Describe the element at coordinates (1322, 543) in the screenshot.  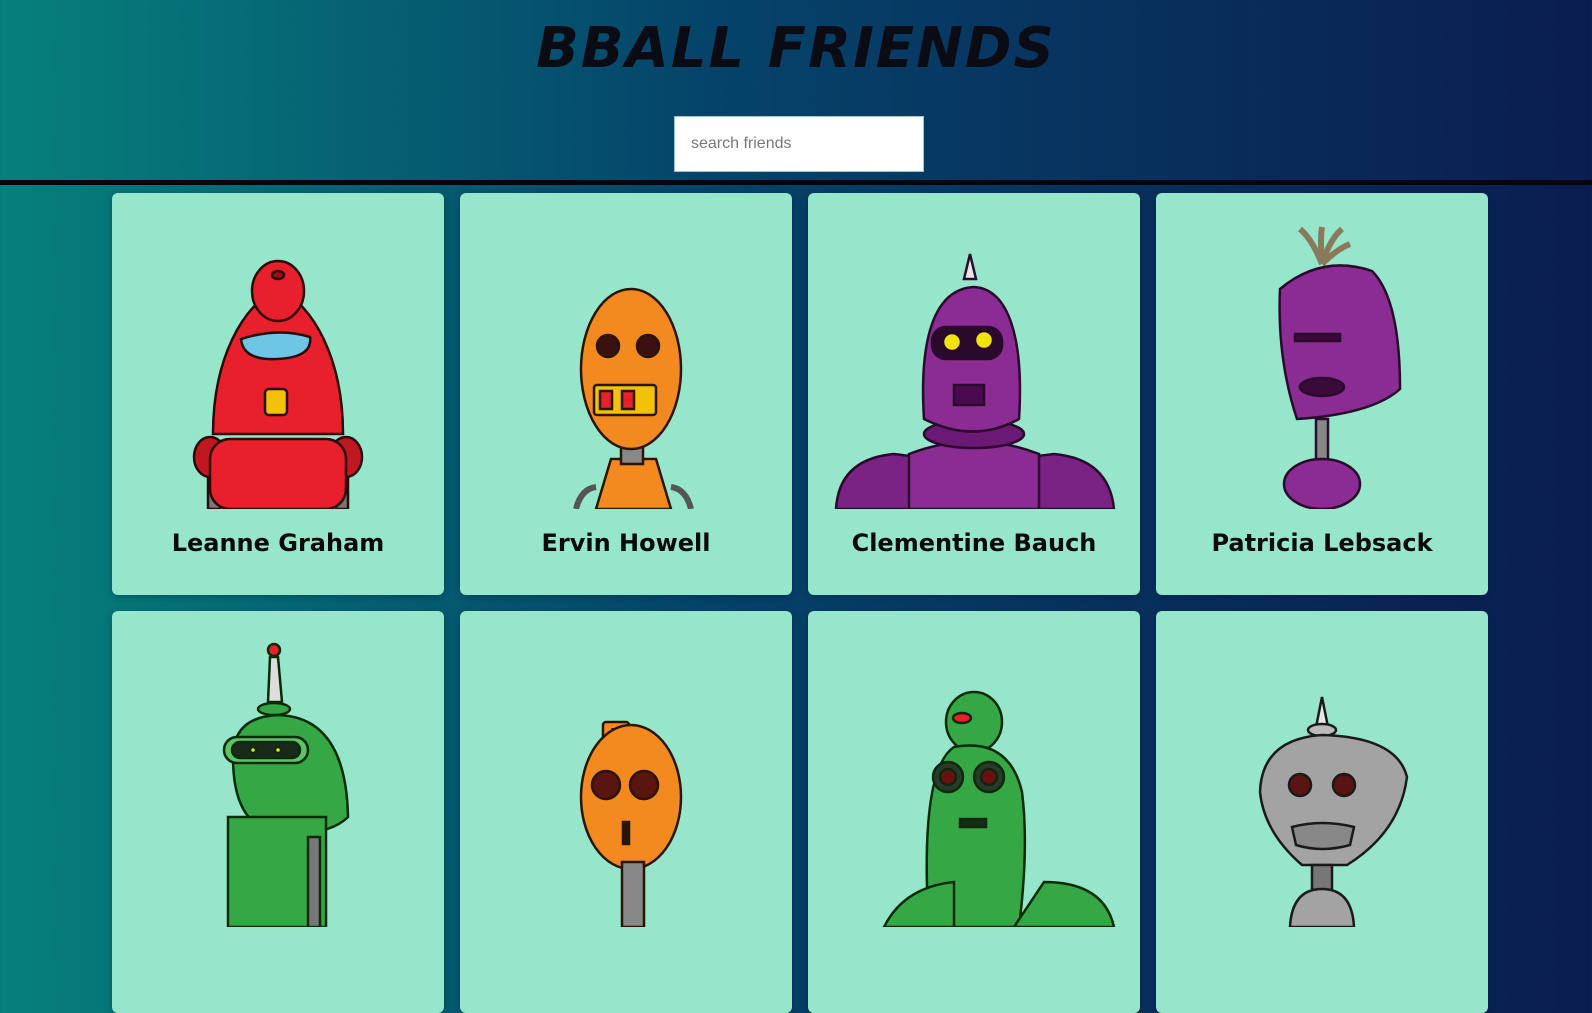
I see `friend-name: Patricia Lebsack` at that location.